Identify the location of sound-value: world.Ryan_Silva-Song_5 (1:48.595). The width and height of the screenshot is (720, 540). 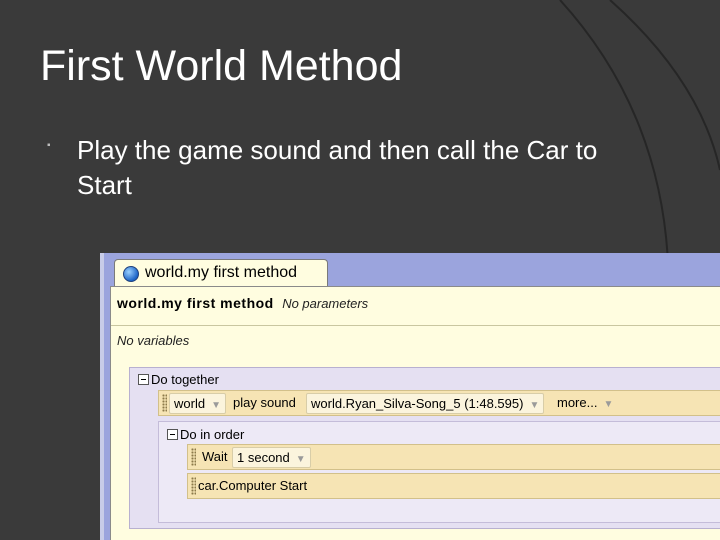
(417, 403).